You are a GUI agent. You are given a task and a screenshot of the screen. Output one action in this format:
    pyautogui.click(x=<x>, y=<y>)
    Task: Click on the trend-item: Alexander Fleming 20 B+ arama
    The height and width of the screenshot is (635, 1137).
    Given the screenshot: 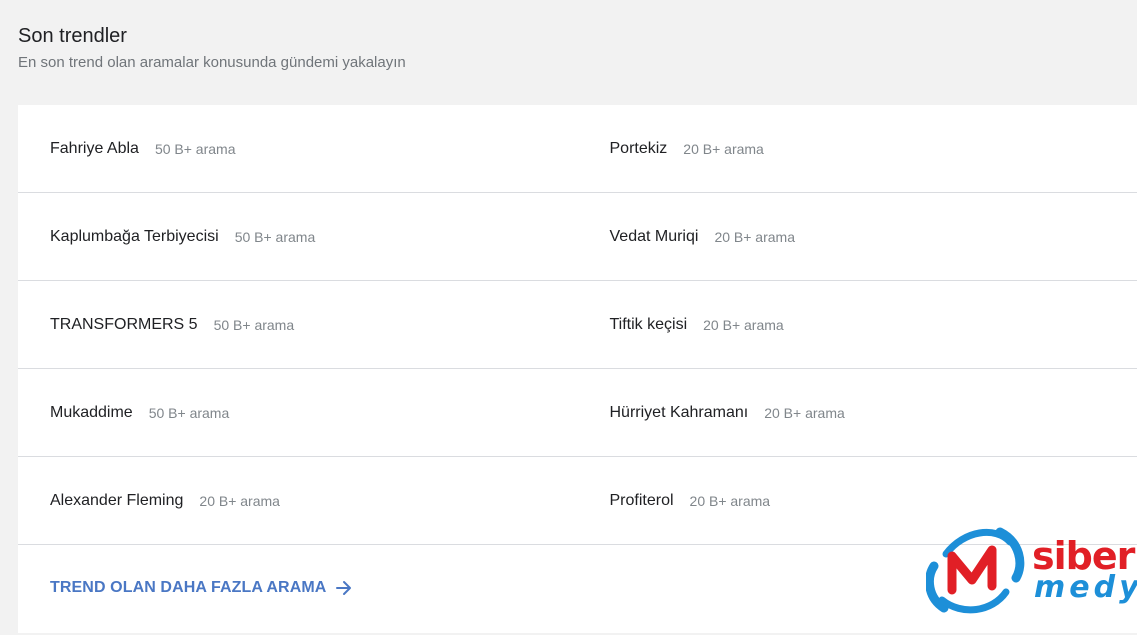 What is the action you would take?
    pyautogui.click(x=298, y=500)
    